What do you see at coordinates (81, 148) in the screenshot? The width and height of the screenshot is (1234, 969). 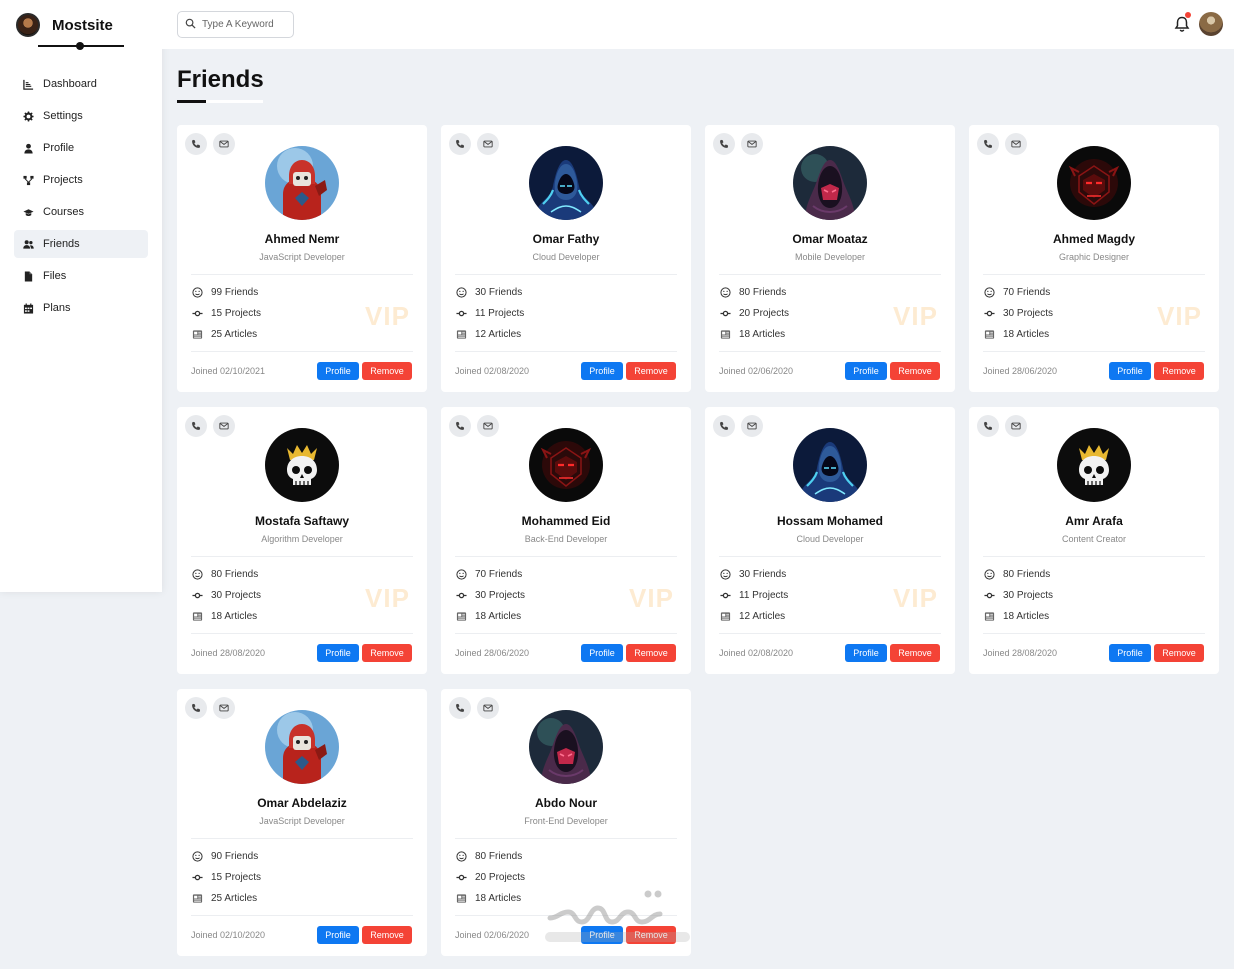 I see `sidebar-item-profile: Profile` at bounding box center [81, 148].